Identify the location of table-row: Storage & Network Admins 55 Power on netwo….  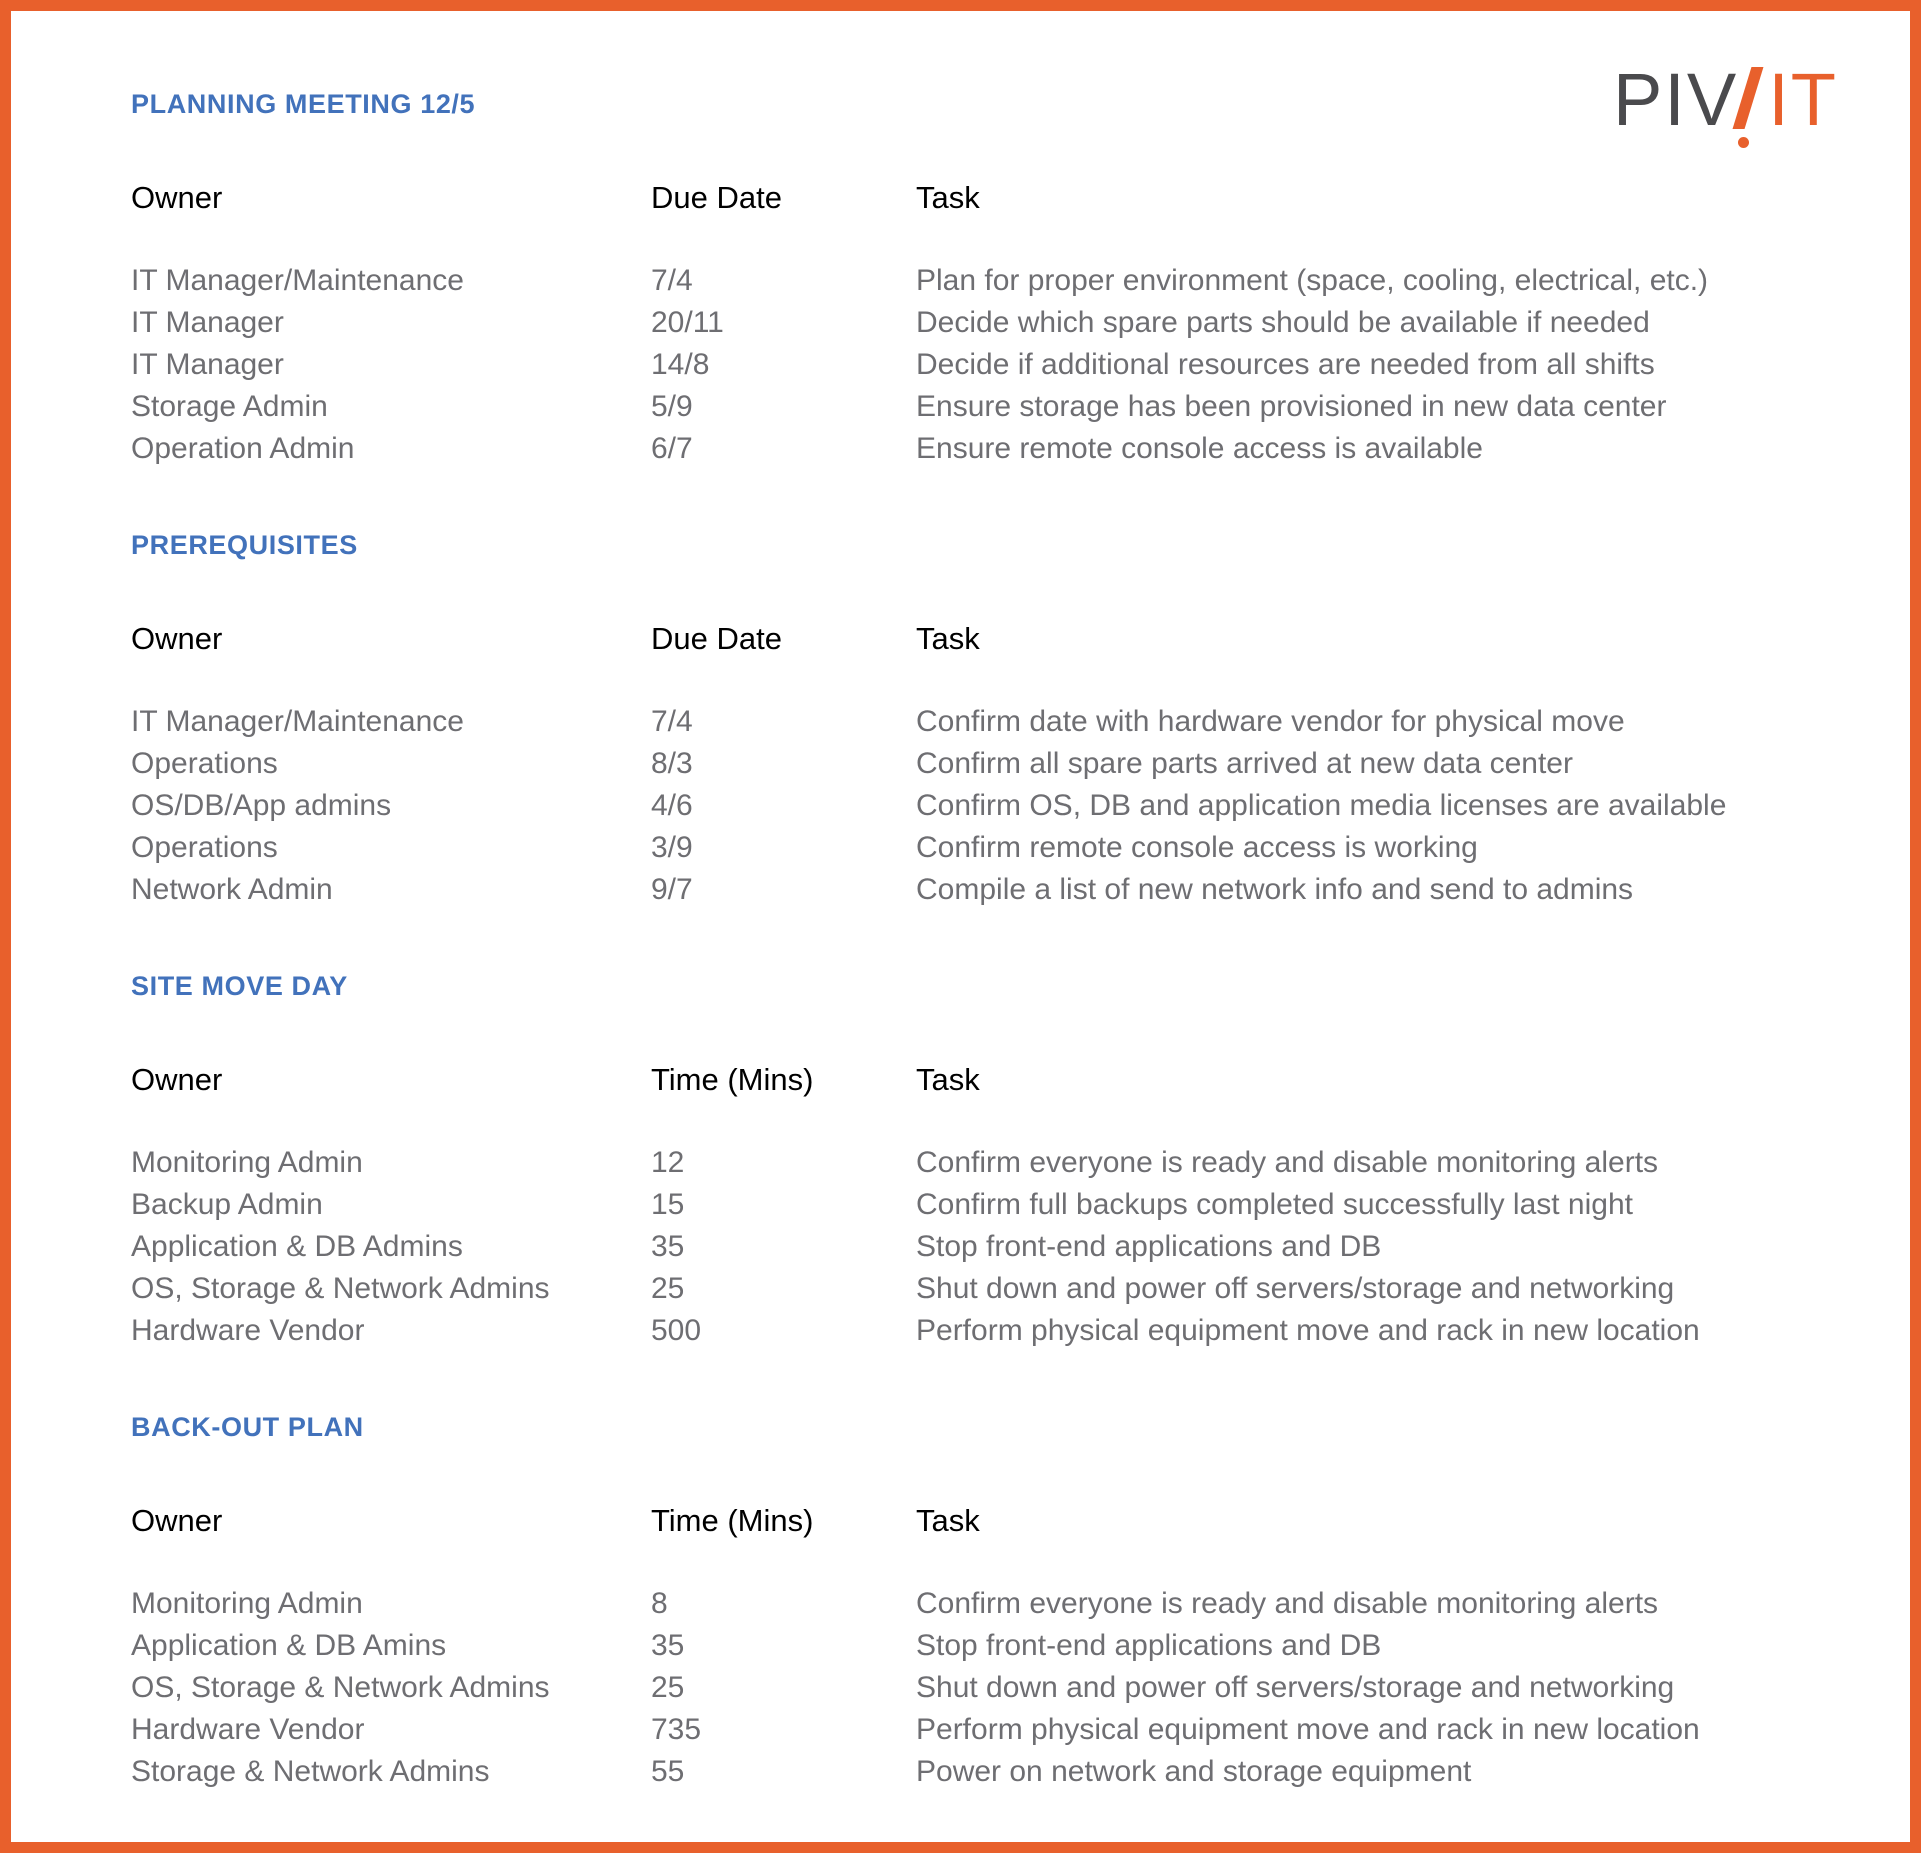
(985, 1772).